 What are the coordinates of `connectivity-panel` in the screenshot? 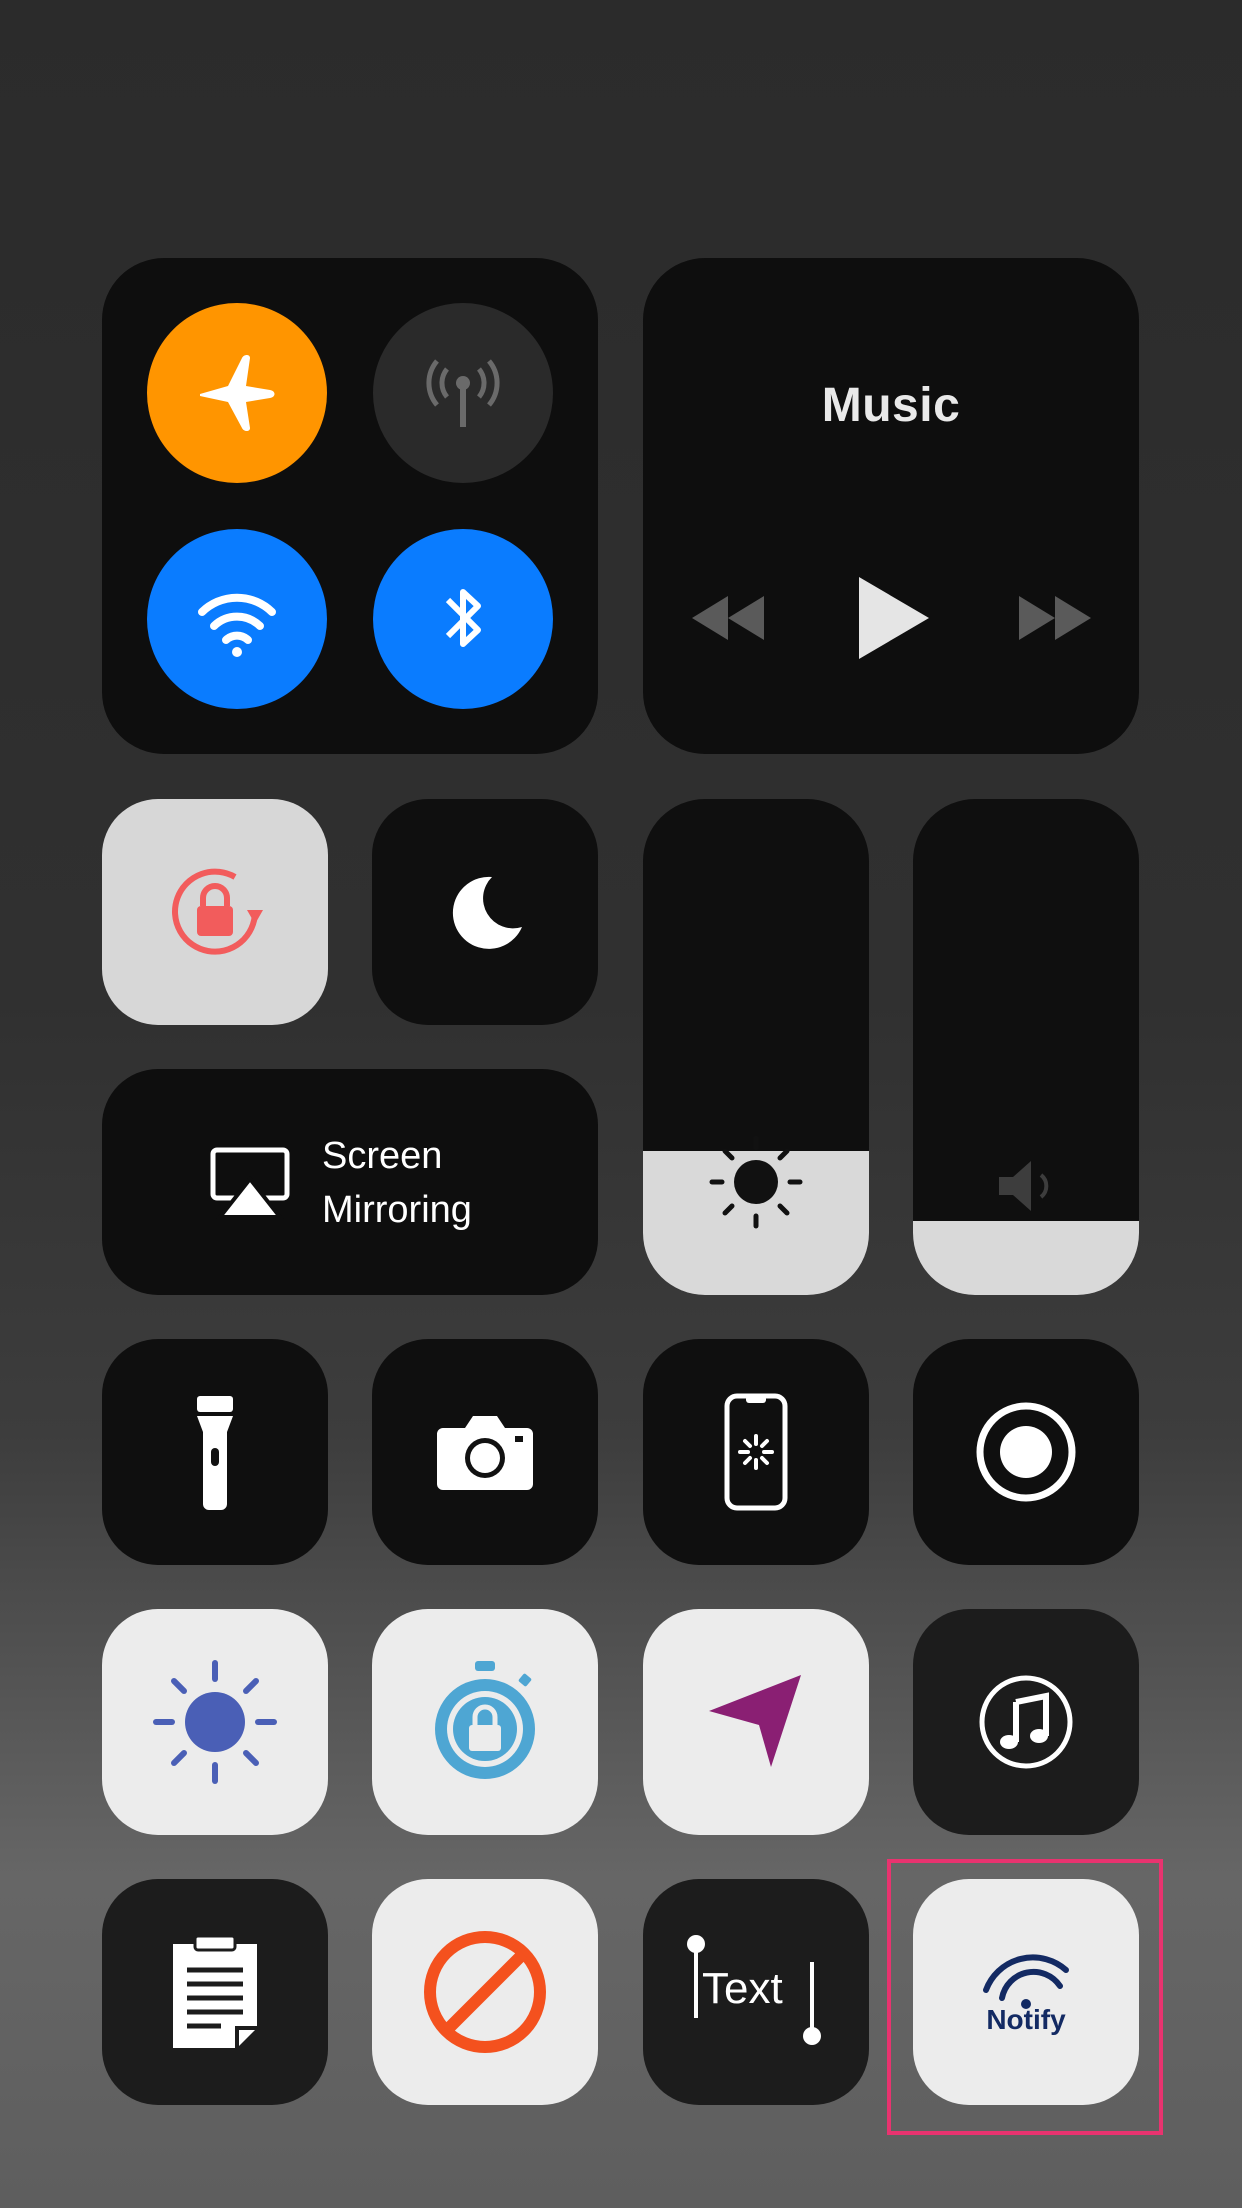 It's located at (350, 506).